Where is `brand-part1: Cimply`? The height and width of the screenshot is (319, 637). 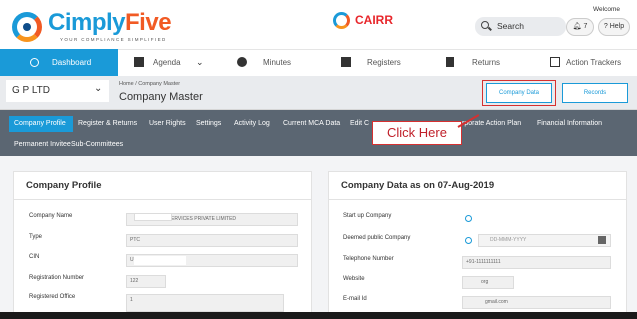
brand-part1: Cimply is located at coordinates (87, 22).